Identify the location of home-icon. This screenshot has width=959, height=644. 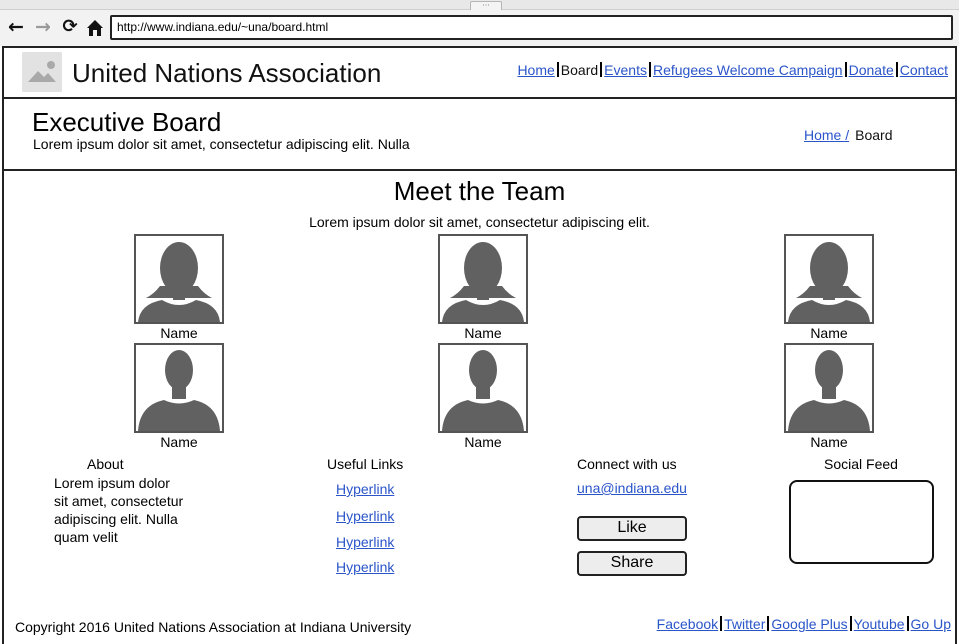
(95, 28).